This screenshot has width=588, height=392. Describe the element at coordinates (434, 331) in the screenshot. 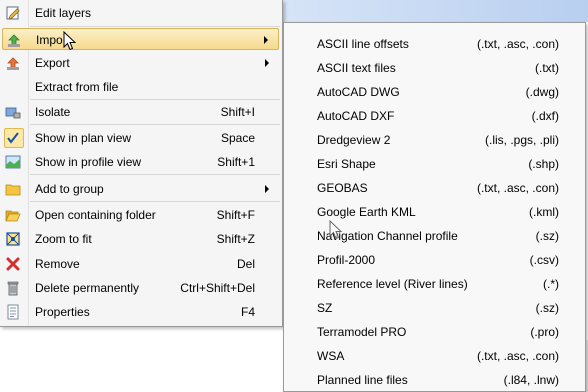

I see `submenu-item-terramodel-pro: Terramodel PRO (.pro)` at that location.